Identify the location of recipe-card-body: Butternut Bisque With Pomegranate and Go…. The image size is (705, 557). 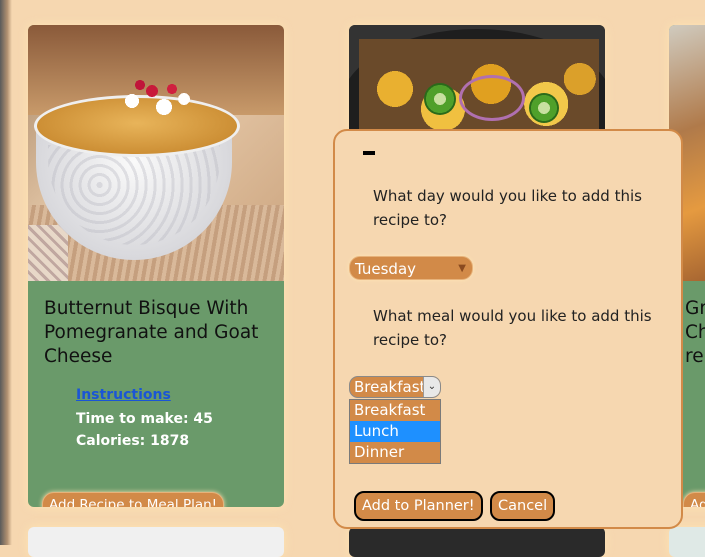
(156, 394).